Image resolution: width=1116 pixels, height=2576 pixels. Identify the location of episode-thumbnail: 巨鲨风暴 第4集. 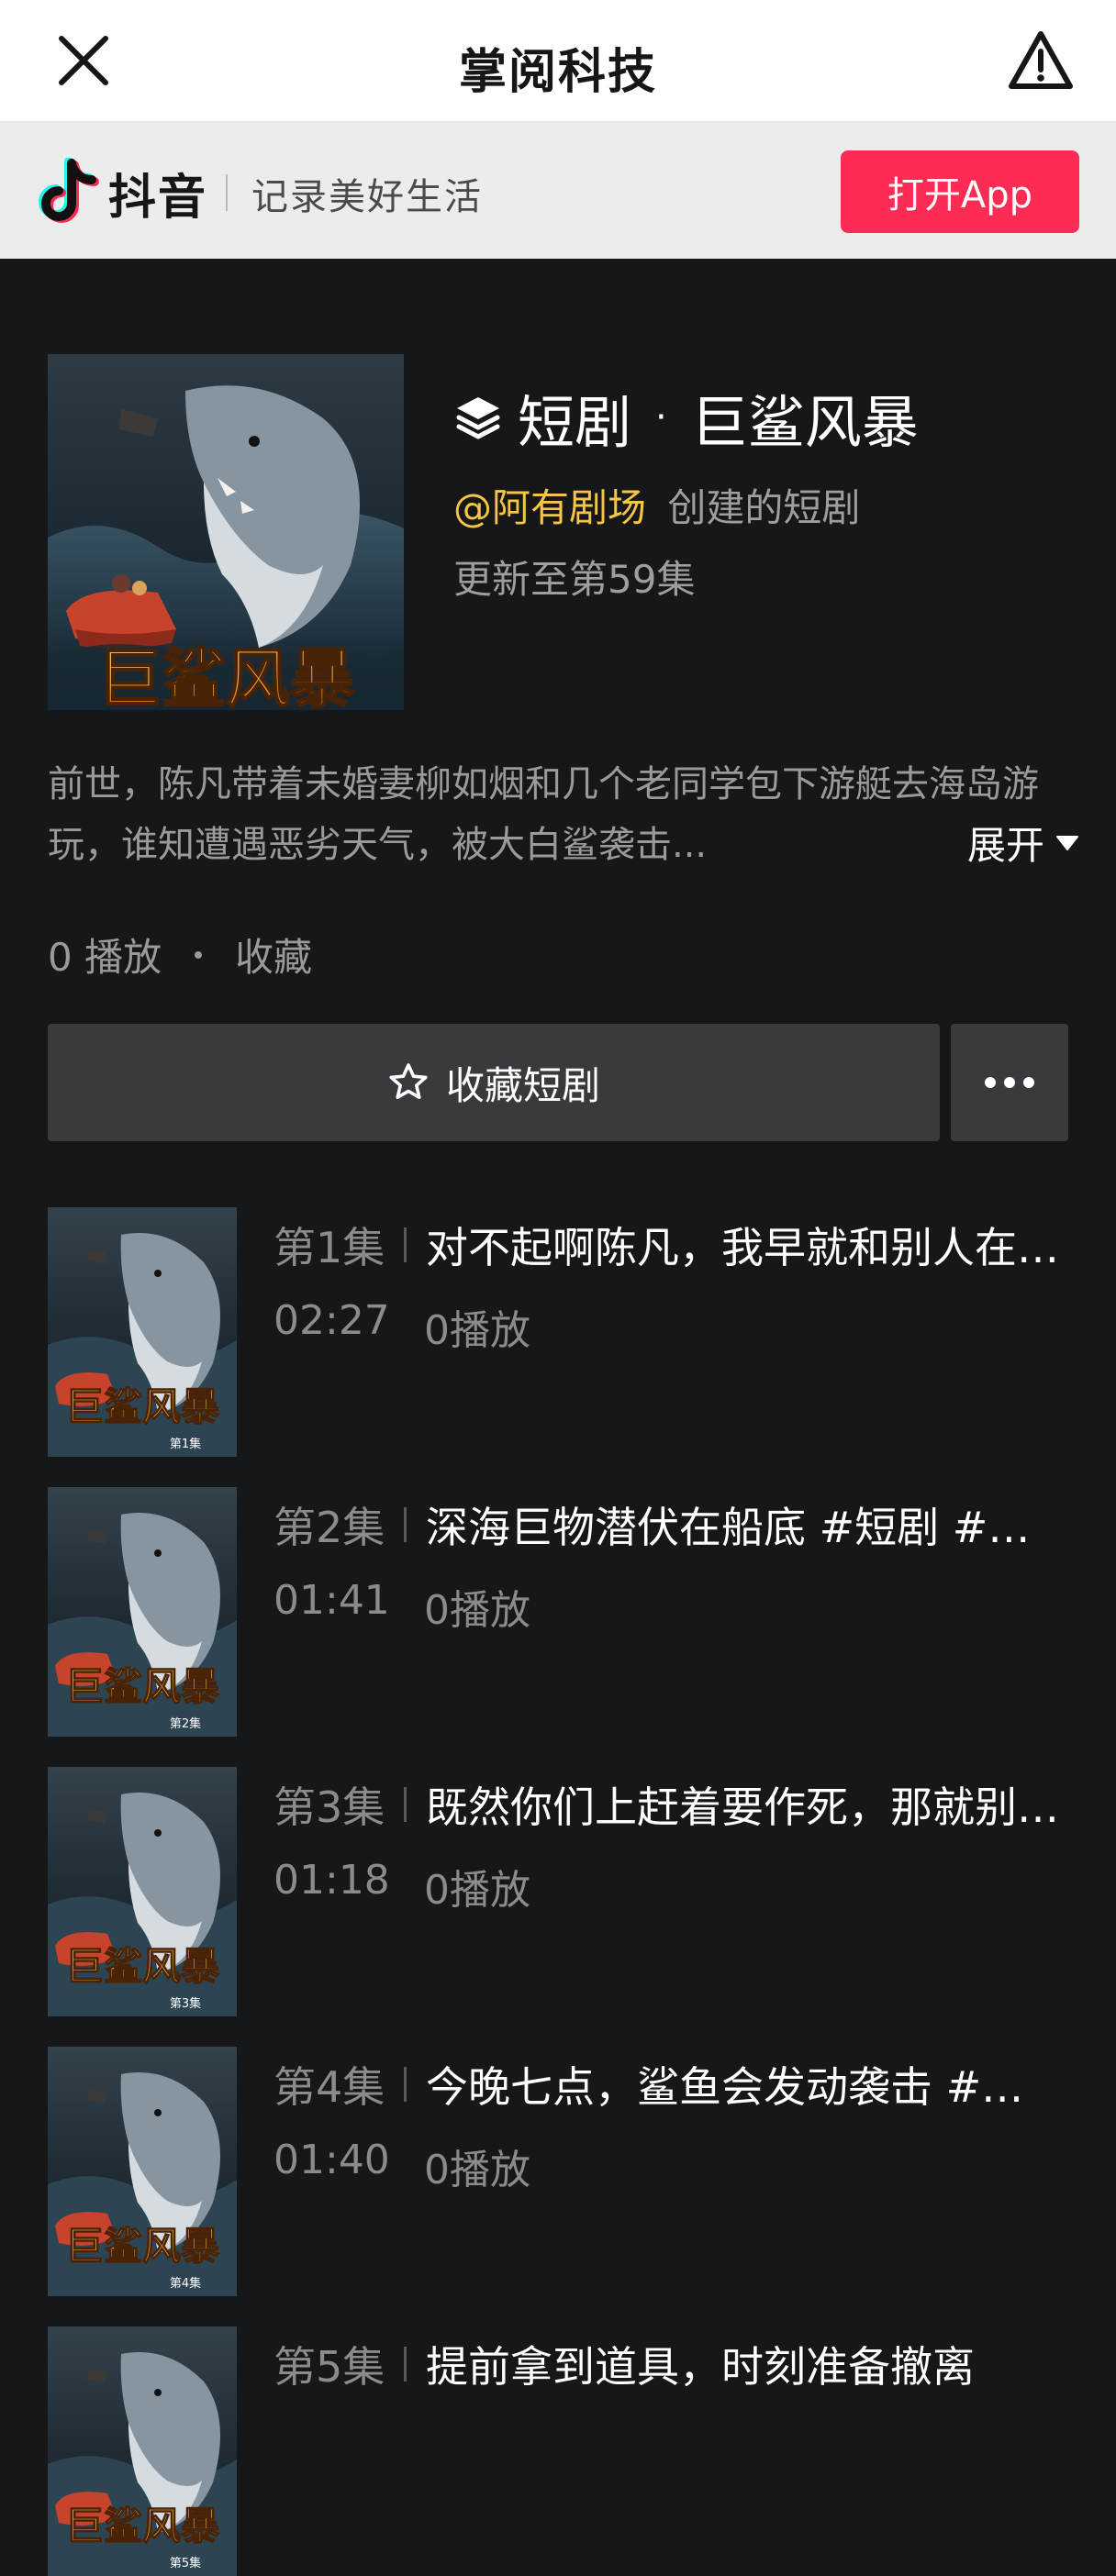
(142, 2171).